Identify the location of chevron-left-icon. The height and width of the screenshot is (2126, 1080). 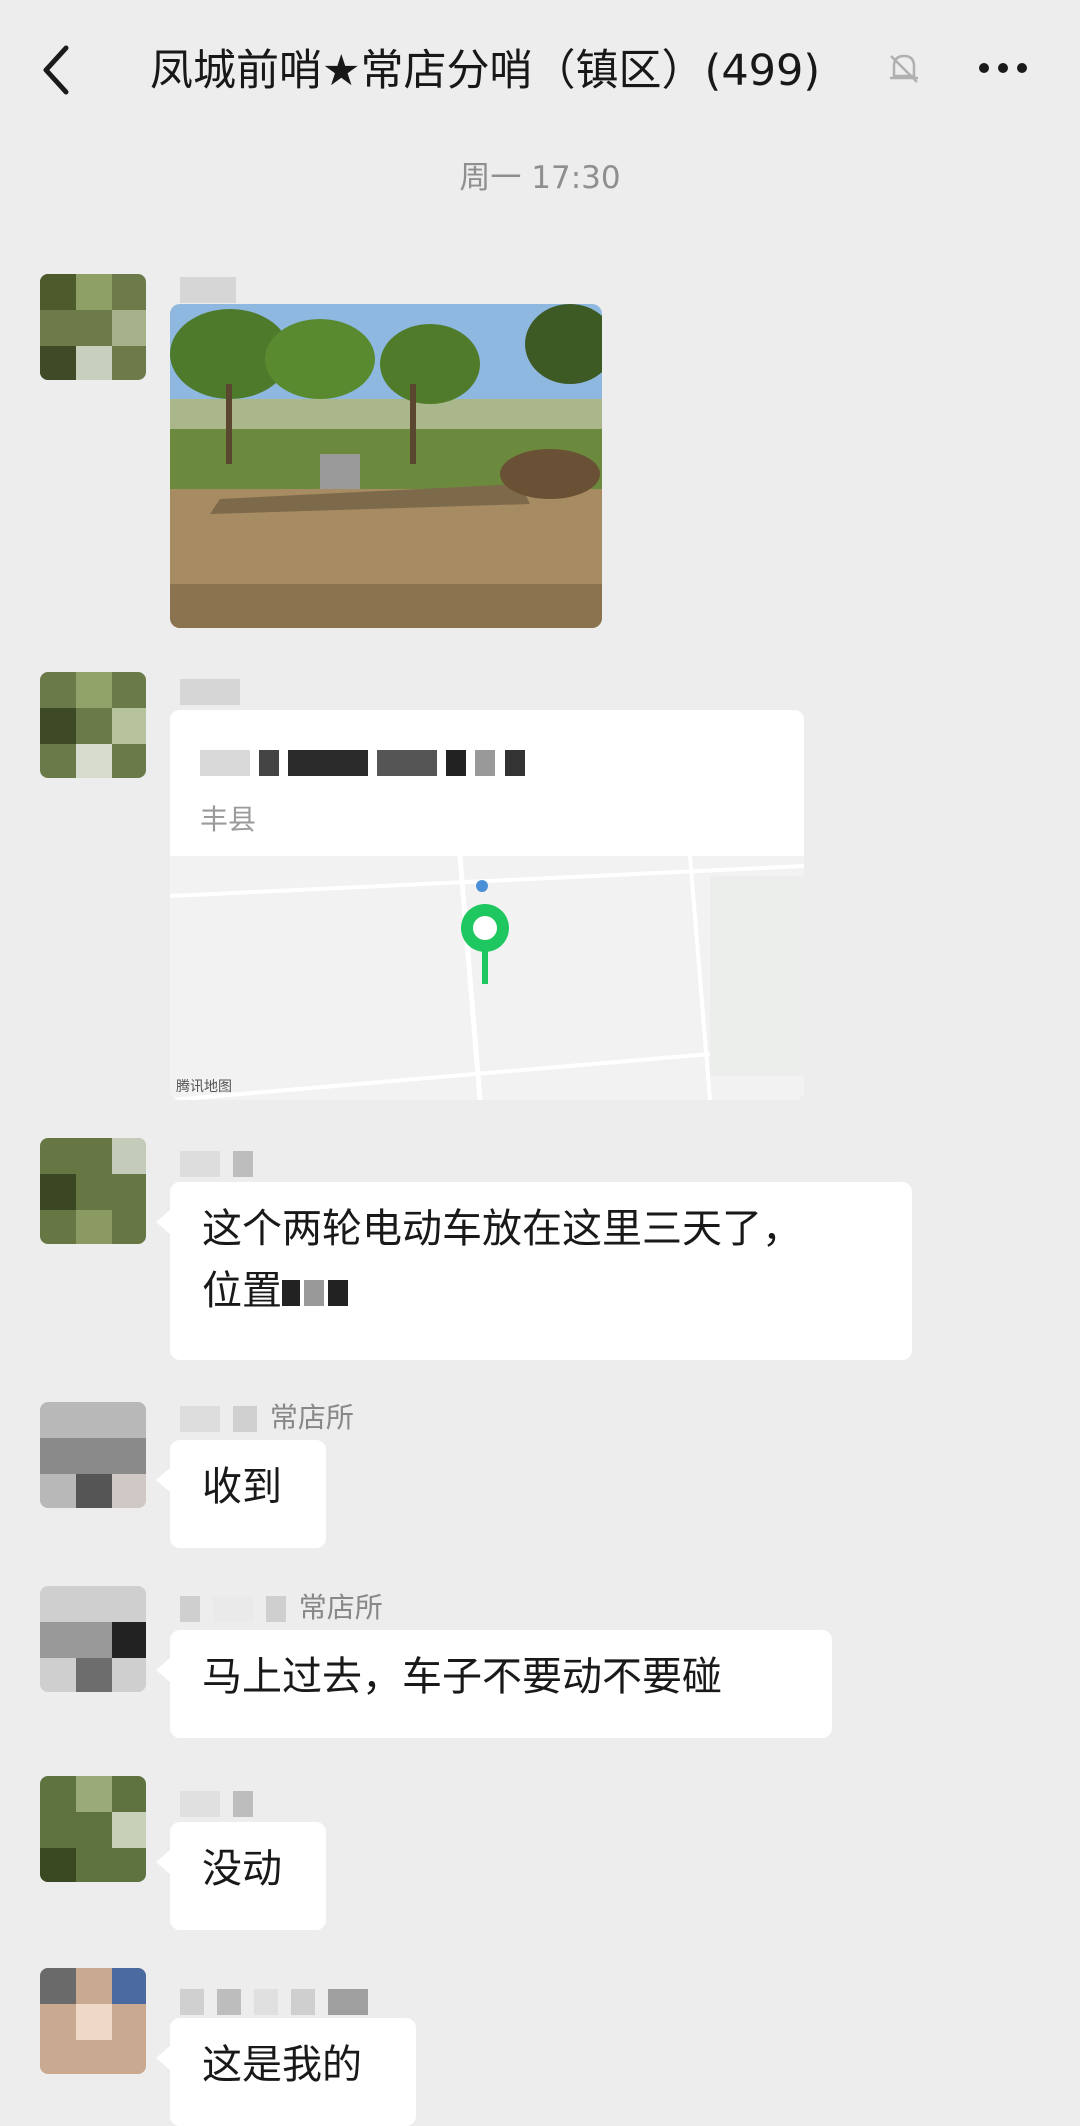
(58, 70).